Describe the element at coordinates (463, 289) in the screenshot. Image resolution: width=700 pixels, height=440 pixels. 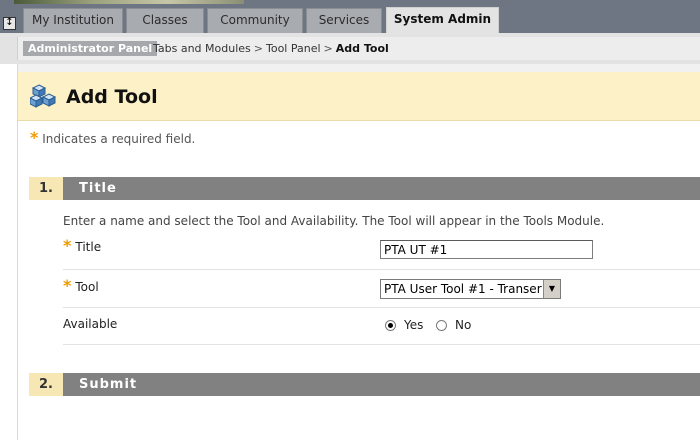
I see `tool-select-value: PTA User Tool #1 - Transer` at that location.